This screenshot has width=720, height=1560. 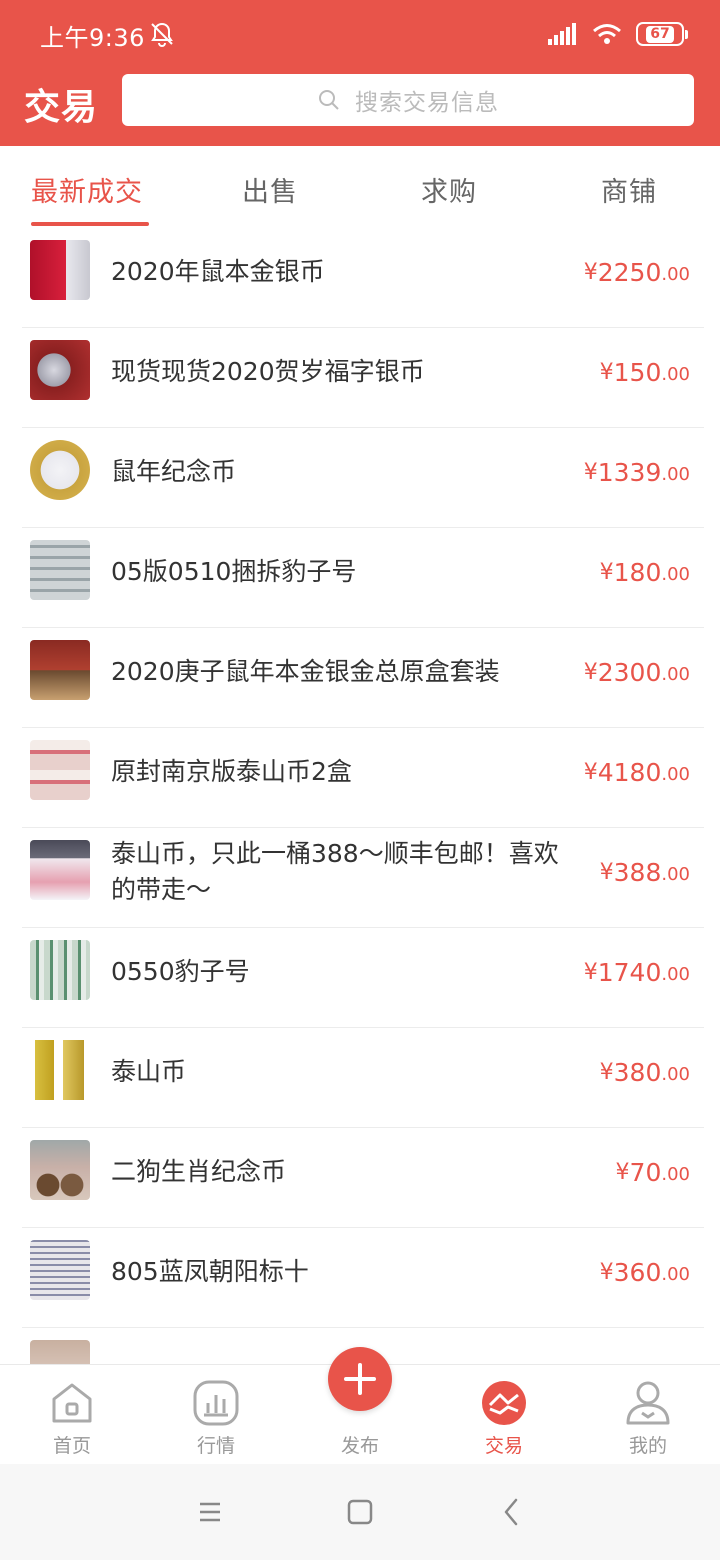 What do you see at coordinates (360, 778) in the screenshot?
I see `list-item: 原封南京版泰山币2盒 ¥4180.00` at bounding box center [360, 778].